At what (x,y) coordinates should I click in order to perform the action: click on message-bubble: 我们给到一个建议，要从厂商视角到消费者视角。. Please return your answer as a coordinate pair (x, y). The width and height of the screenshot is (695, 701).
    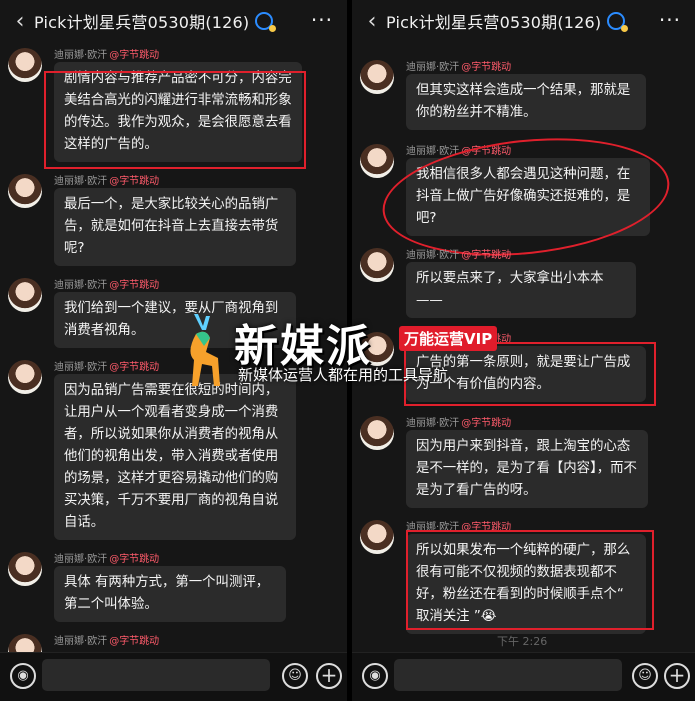
    Looking at the image, I should click on (175, 320).